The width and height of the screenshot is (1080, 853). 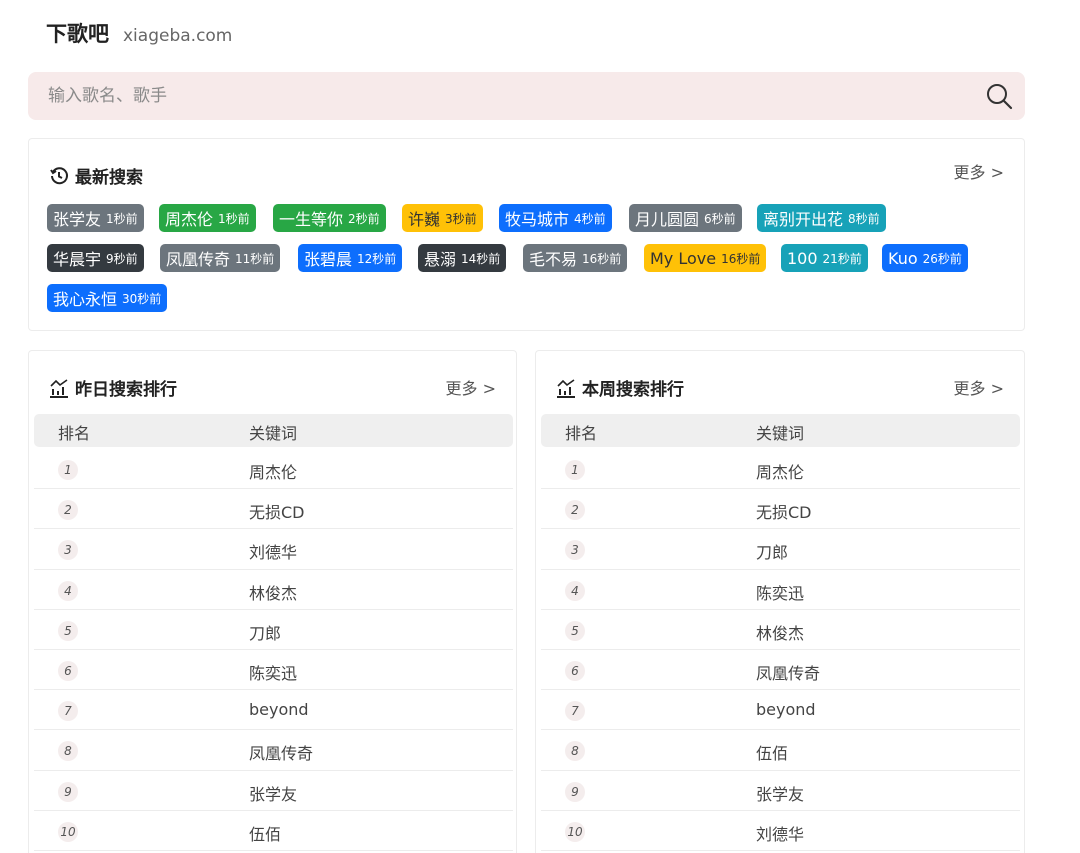 I want to click on table-row: 4 陈奕迅, so click(x=780, y=590).